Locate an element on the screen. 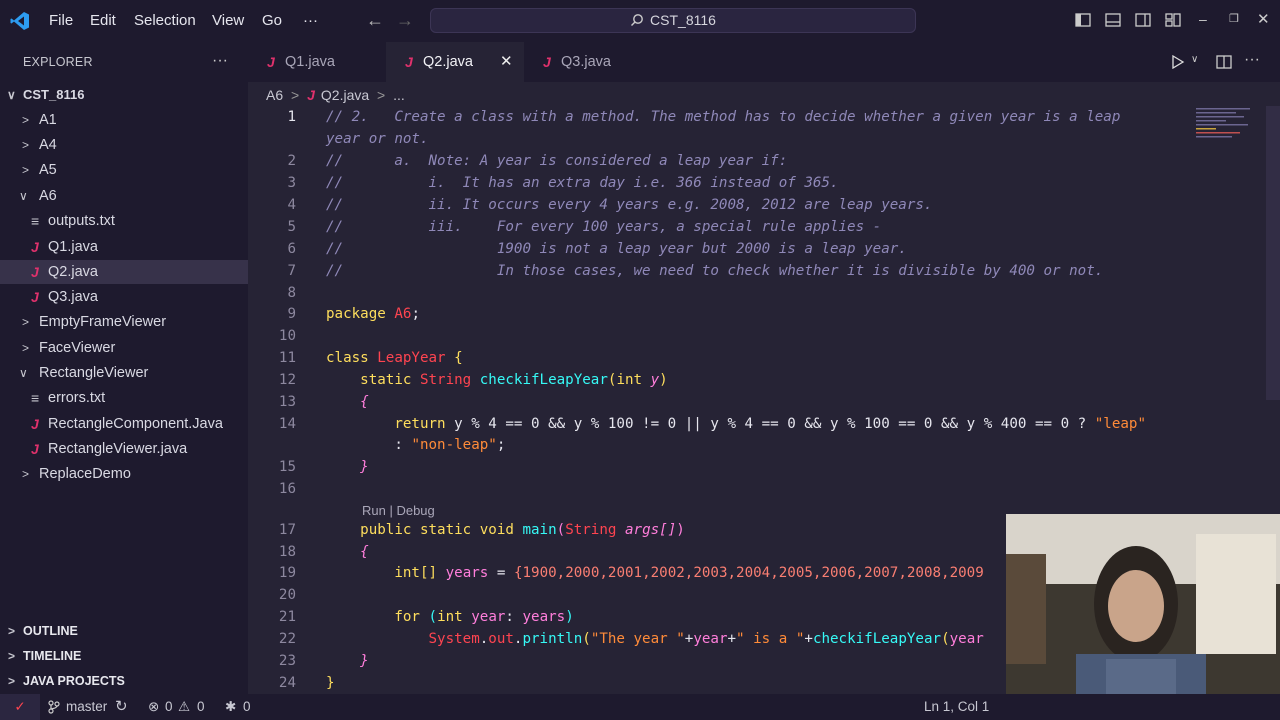 This screenshot has height=720, width=1280. toggle-primary-sidebar-icon is located at coordinates (1083, 20).